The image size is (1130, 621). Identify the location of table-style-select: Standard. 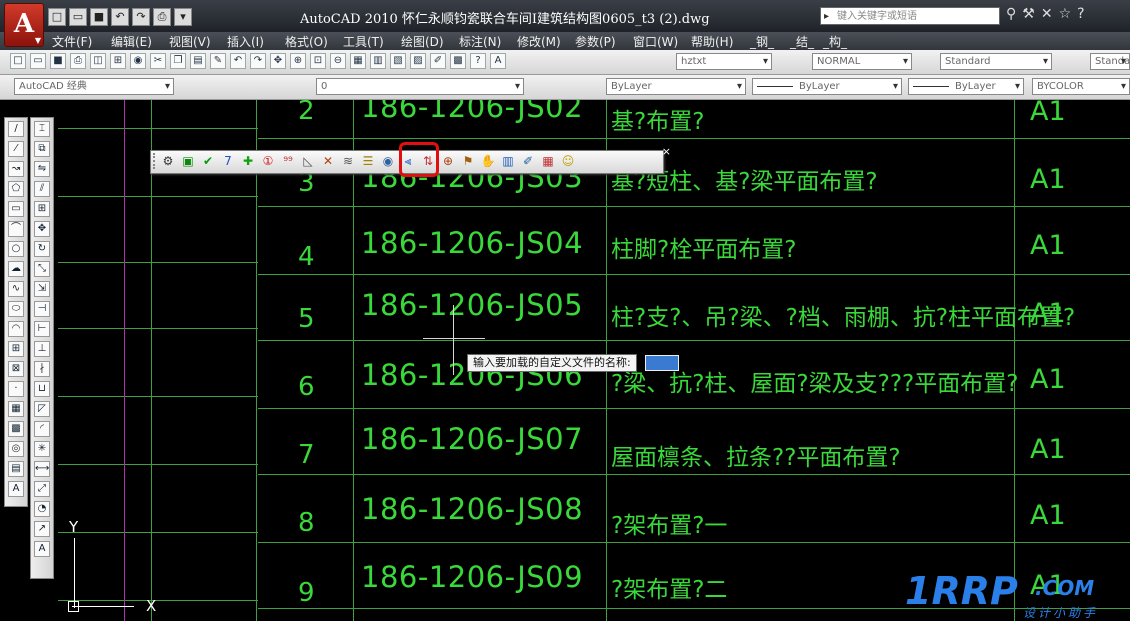
(996, 61).